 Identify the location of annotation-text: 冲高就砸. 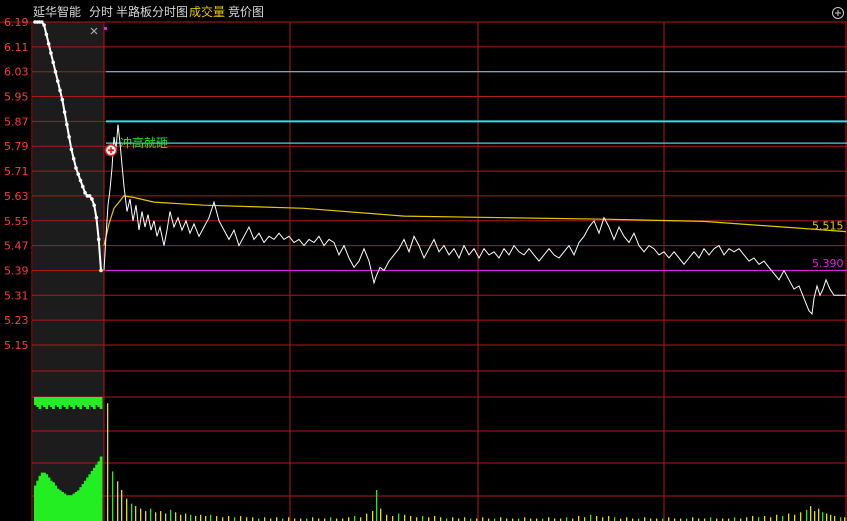
(144, 142).